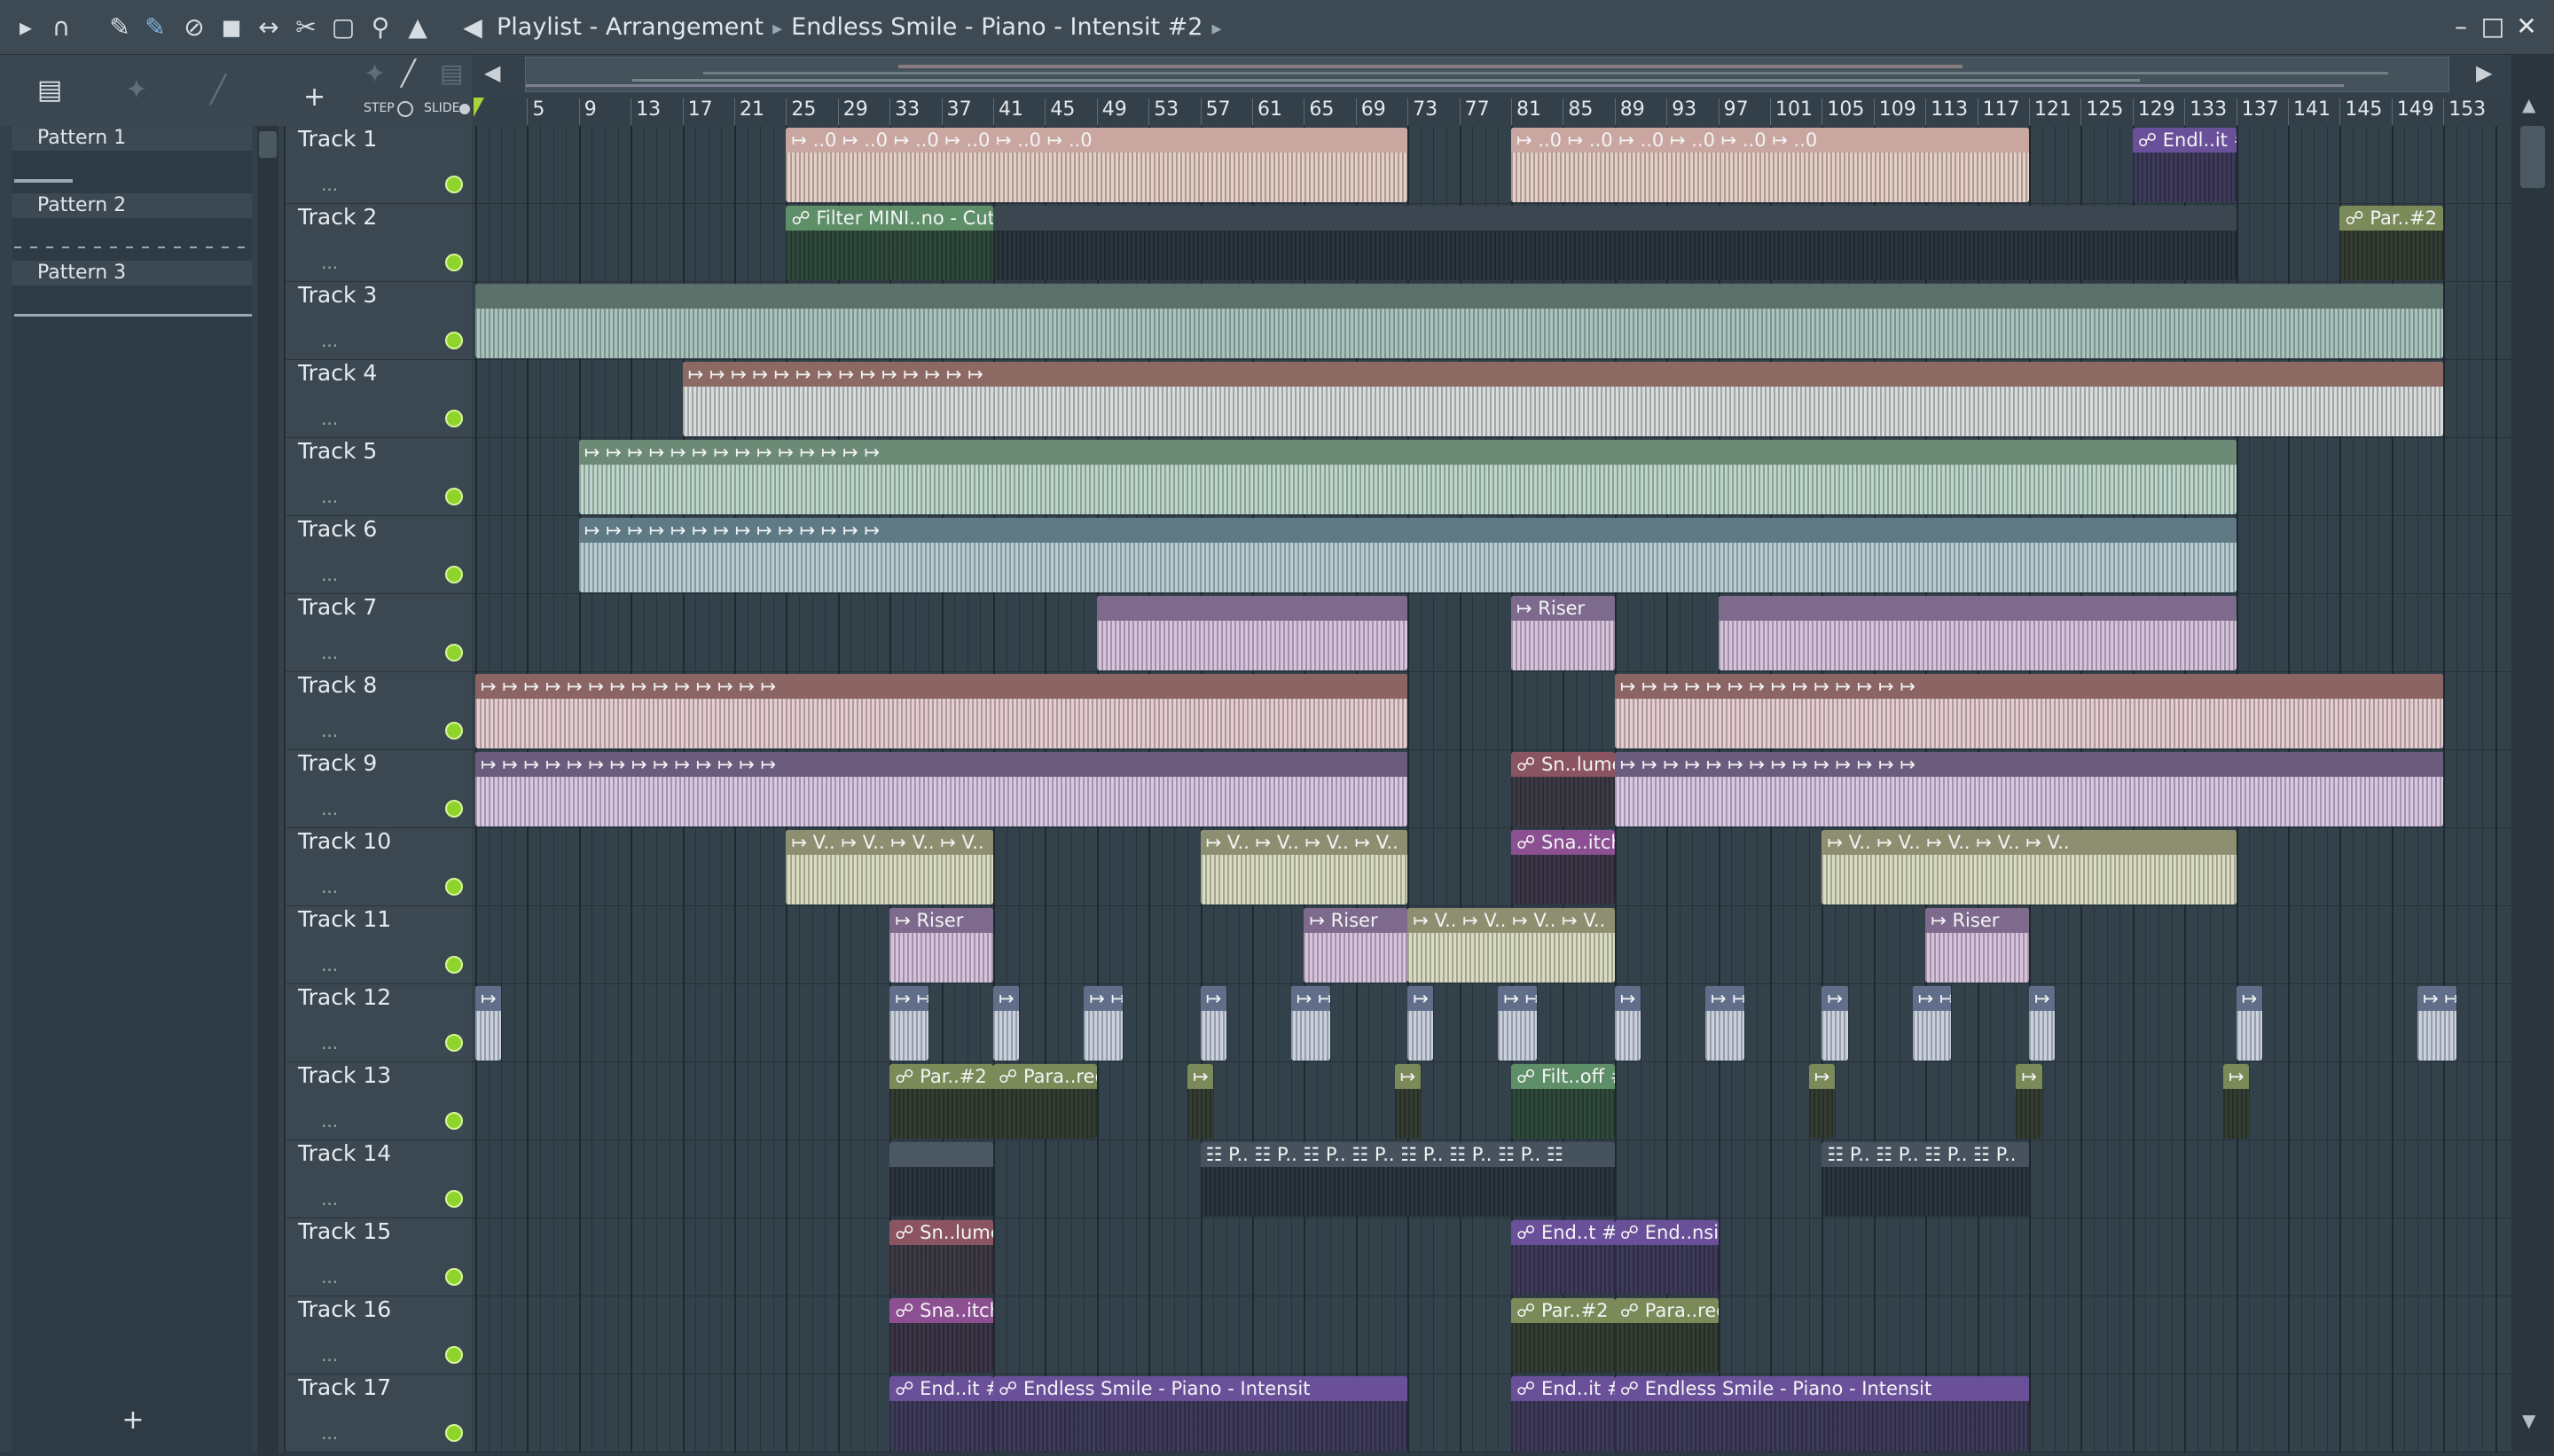 This screenshot has width=2554, height=1456. I want to click on playlist-clip: ☍ Para..req, so click(1666, 1335).